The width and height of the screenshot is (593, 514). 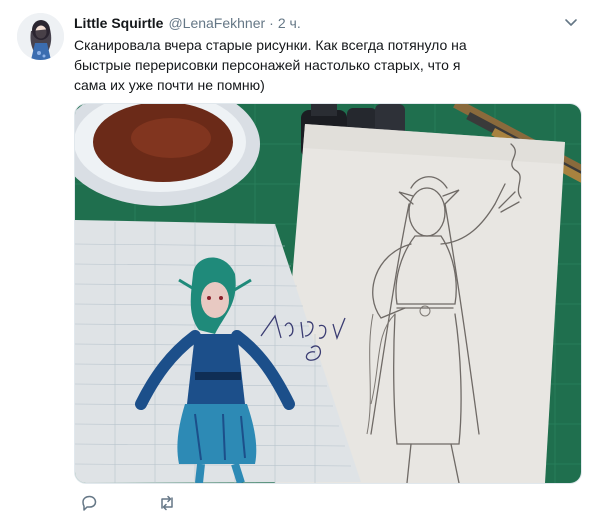 I want to click on chevron-down-icon, so click(x=571, y=22).